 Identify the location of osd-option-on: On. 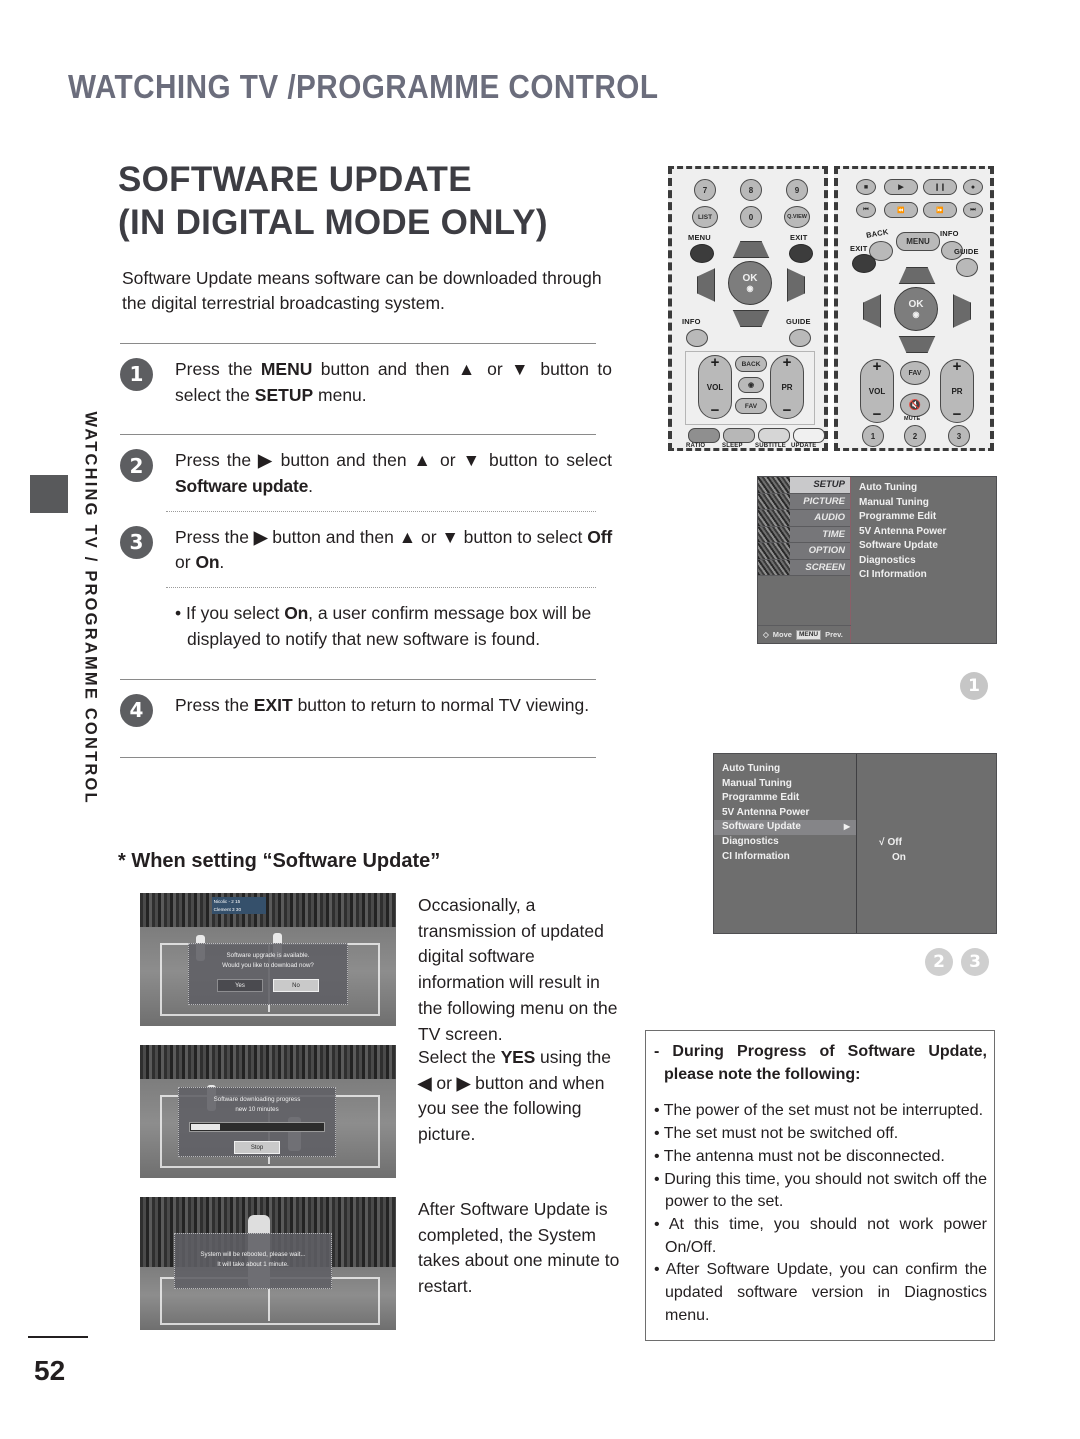
(937, 857).